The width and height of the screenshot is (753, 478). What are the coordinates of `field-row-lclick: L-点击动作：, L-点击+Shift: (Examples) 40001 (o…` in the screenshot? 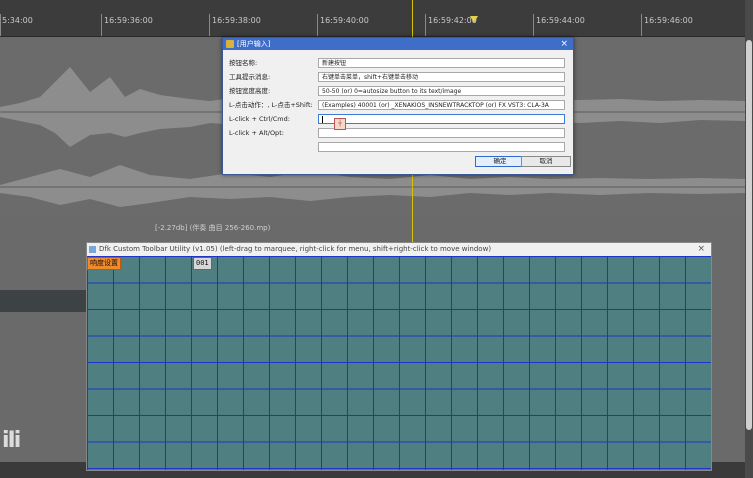 It's located at (399, 105).